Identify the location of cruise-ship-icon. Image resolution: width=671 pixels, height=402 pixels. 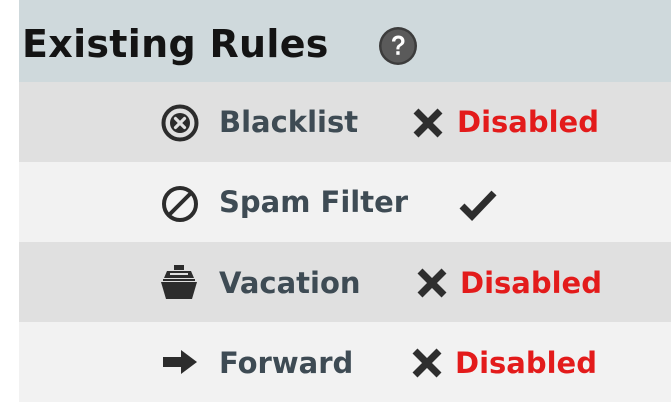
(179, 282).